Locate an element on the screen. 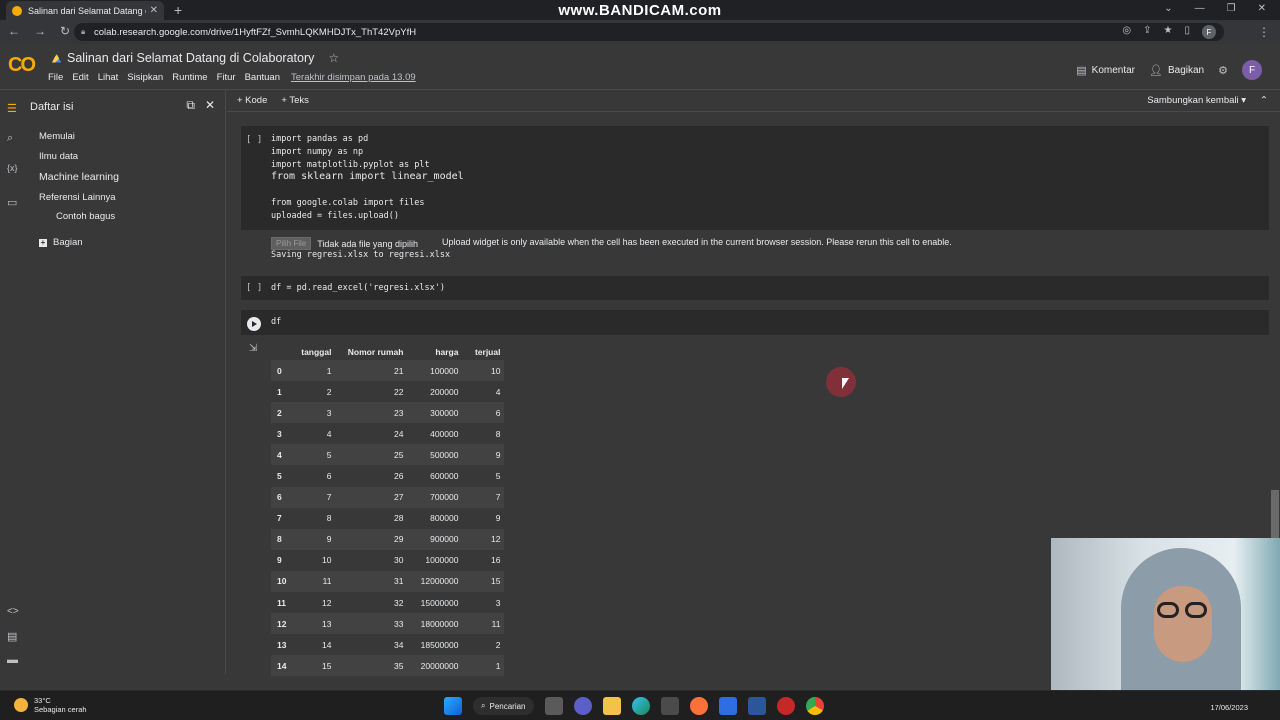 This screenshot has height=720, width=1280. terminal-icon: ▬ is located at coordinates (12, 660).